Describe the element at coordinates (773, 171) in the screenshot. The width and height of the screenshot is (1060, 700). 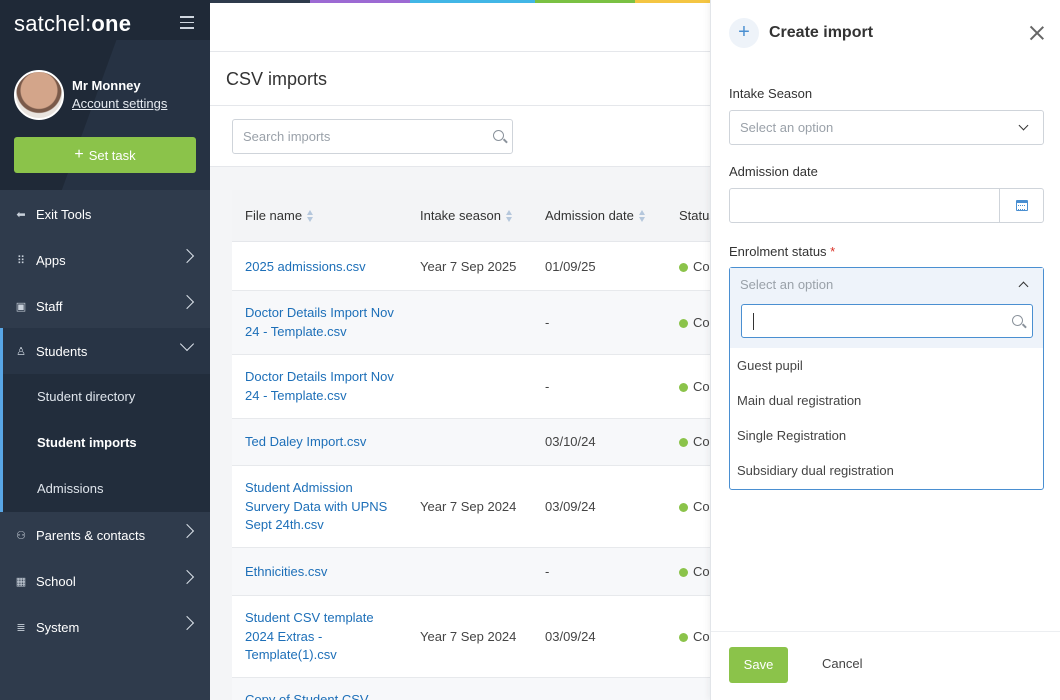
I see `admission-date-label: Admission date` at that location.